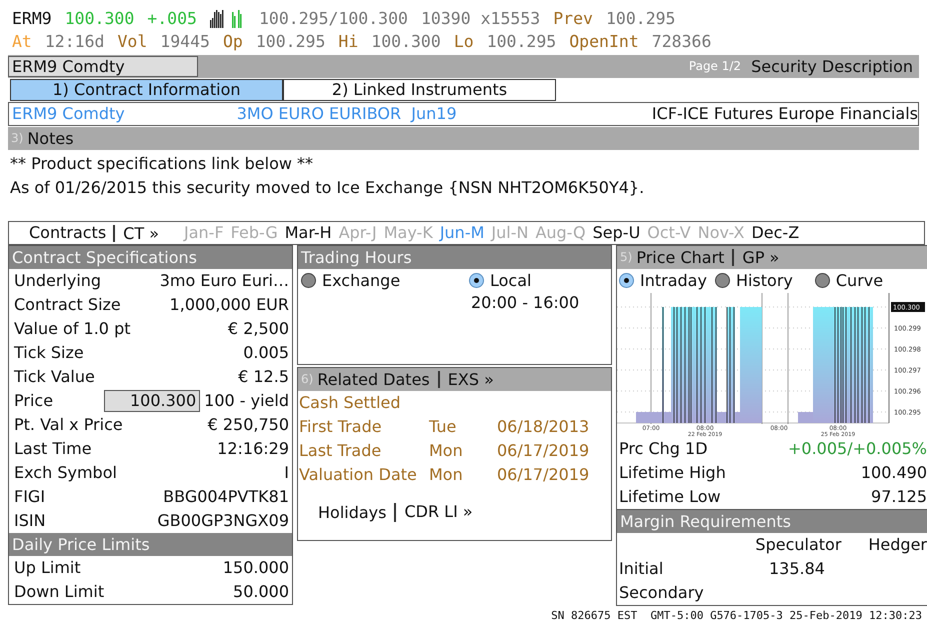 The image size is (927, 627). I want to click on field-label: Valuation Date, so click(358, 475).